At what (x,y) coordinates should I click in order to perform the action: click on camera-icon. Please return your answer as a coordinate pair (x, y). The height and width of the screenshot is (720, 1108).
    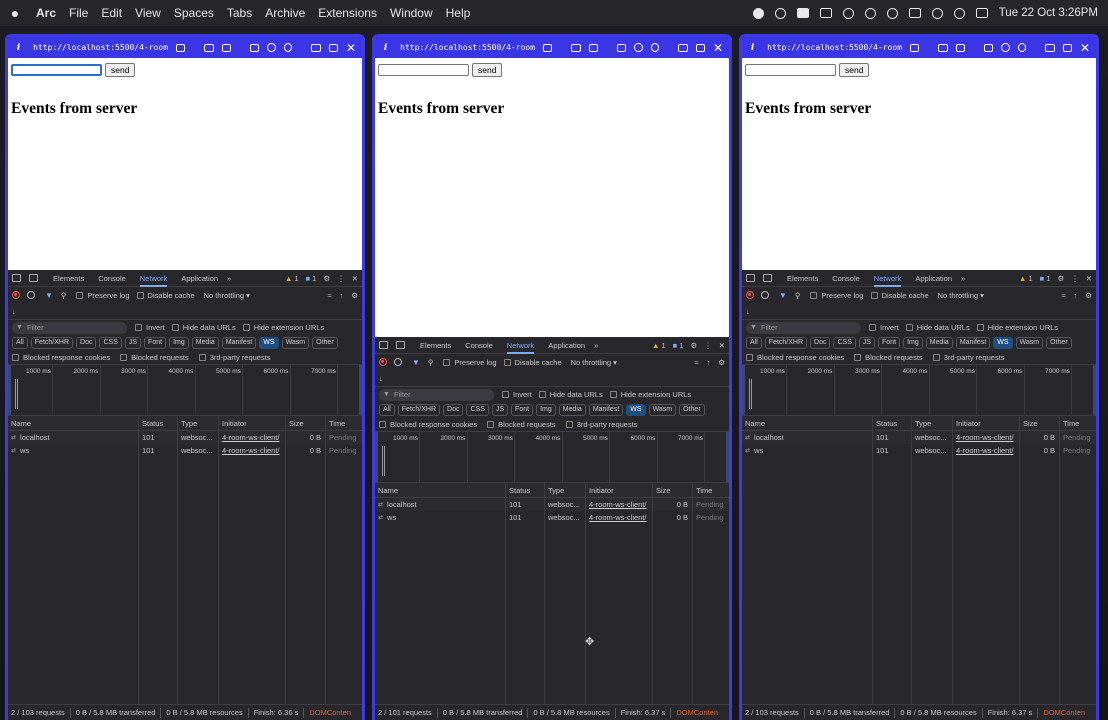
    Looking at the image, I should click on (960, 47).